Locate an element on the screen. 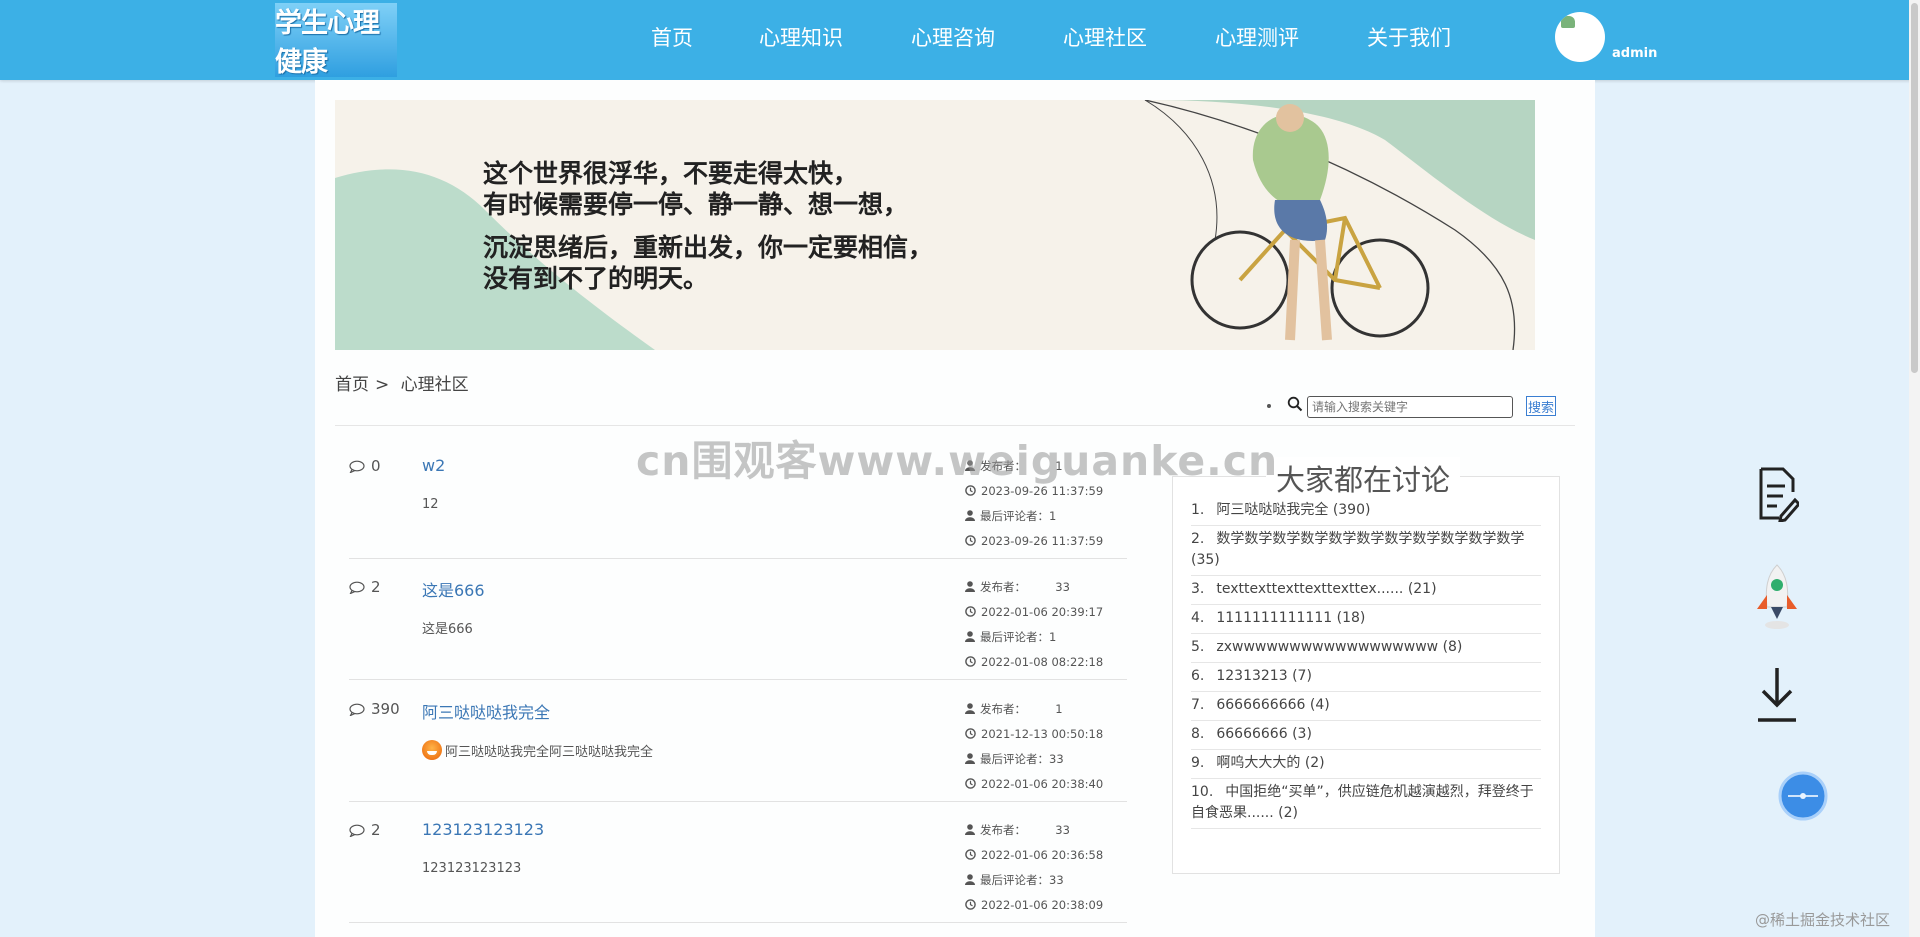 The image size is (1920, 937). breadcrumb: 首页 > 心理社区 is located at coordinates (405, 382).